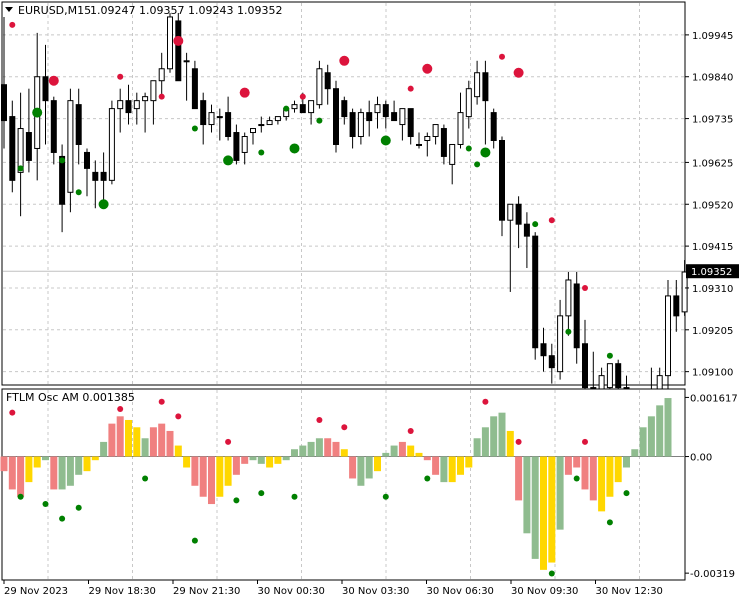 Image resolution: width=741 pixels, height=600 pixels. What do you see at coordinates (712, 120) in the screenshot?
I see `price-tick-label: 1.09735` at bounding box center [712, 120].